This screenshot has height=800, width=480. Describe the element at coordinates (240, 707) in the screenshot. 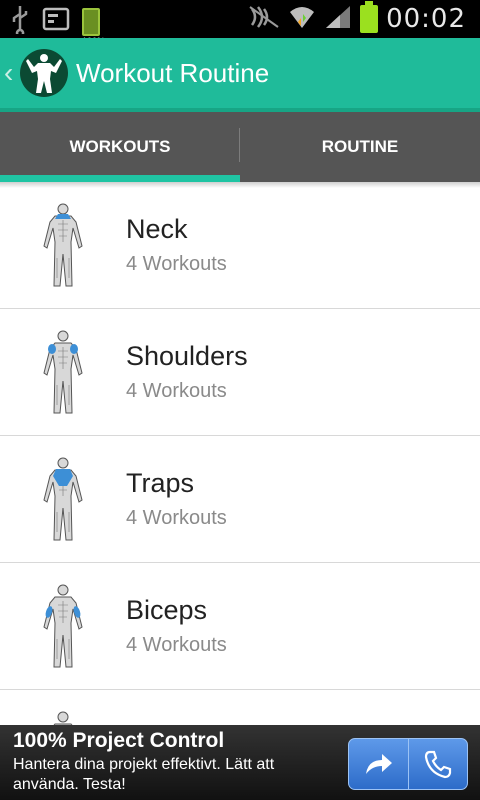

I see `list-item-partial` at that location.